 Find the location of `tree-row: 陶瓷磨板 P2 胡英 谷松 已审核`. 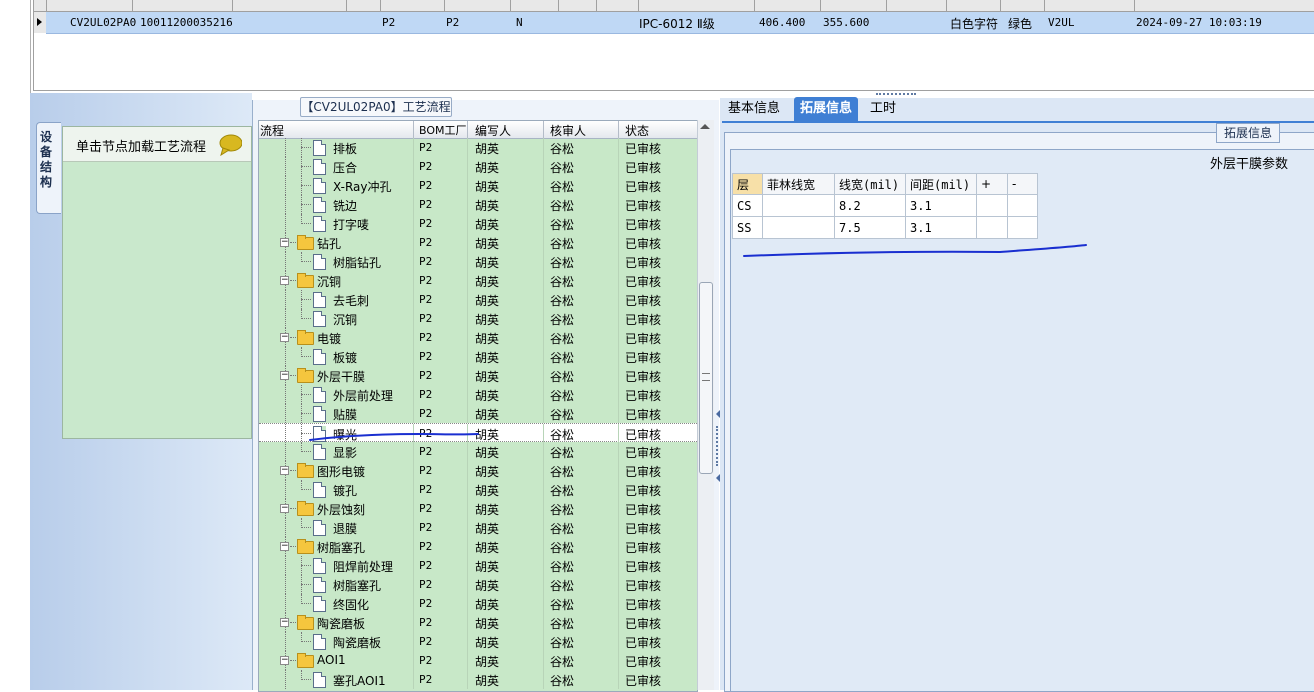

tree-row: 陶瓷磨板 P2 胡英 谷松 已审核 is located at coordinates (478, 641).